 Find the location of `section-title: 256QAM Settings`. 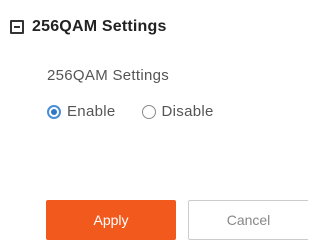

section-title: 256QAM Settings is located at coordinates (99, 26).